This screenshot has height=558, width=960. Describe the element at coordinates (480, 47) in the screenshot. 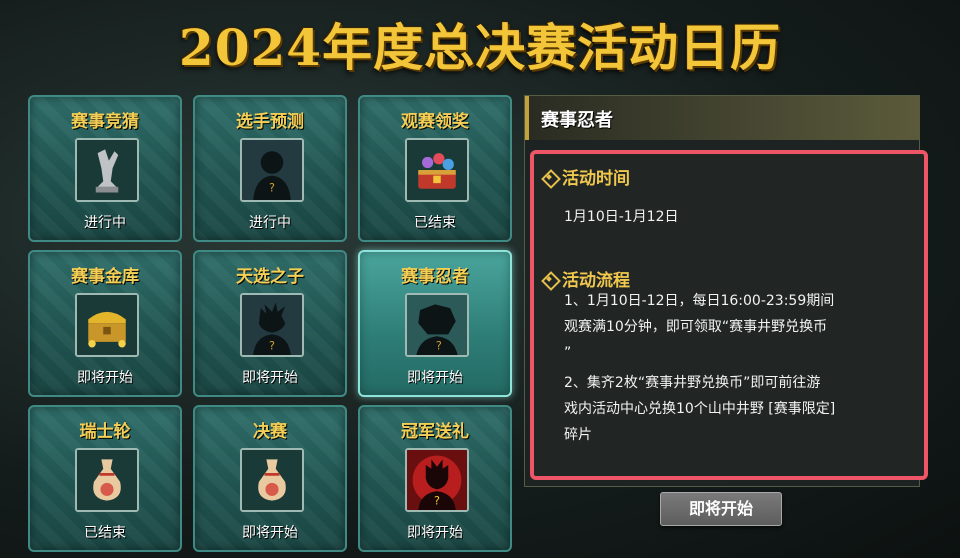

I see `page-title: 2024年度总决赛活动日历` at that location.